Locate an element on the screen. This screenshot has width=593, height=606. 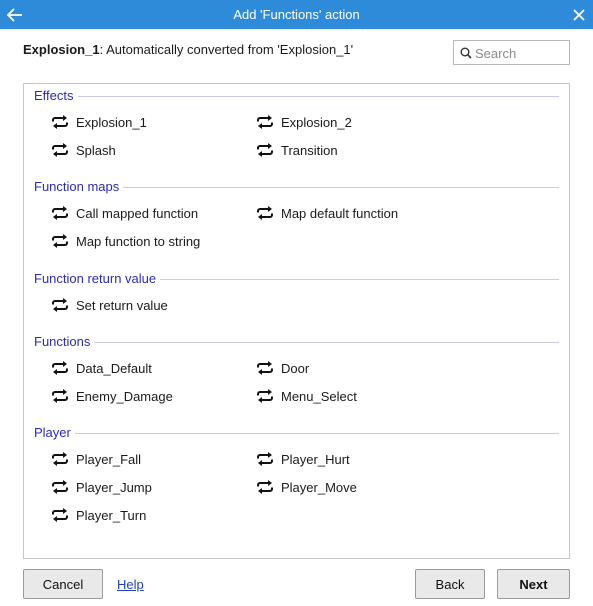
action-item-player-turn: Player_Turn is located at coordinates (98, 515).